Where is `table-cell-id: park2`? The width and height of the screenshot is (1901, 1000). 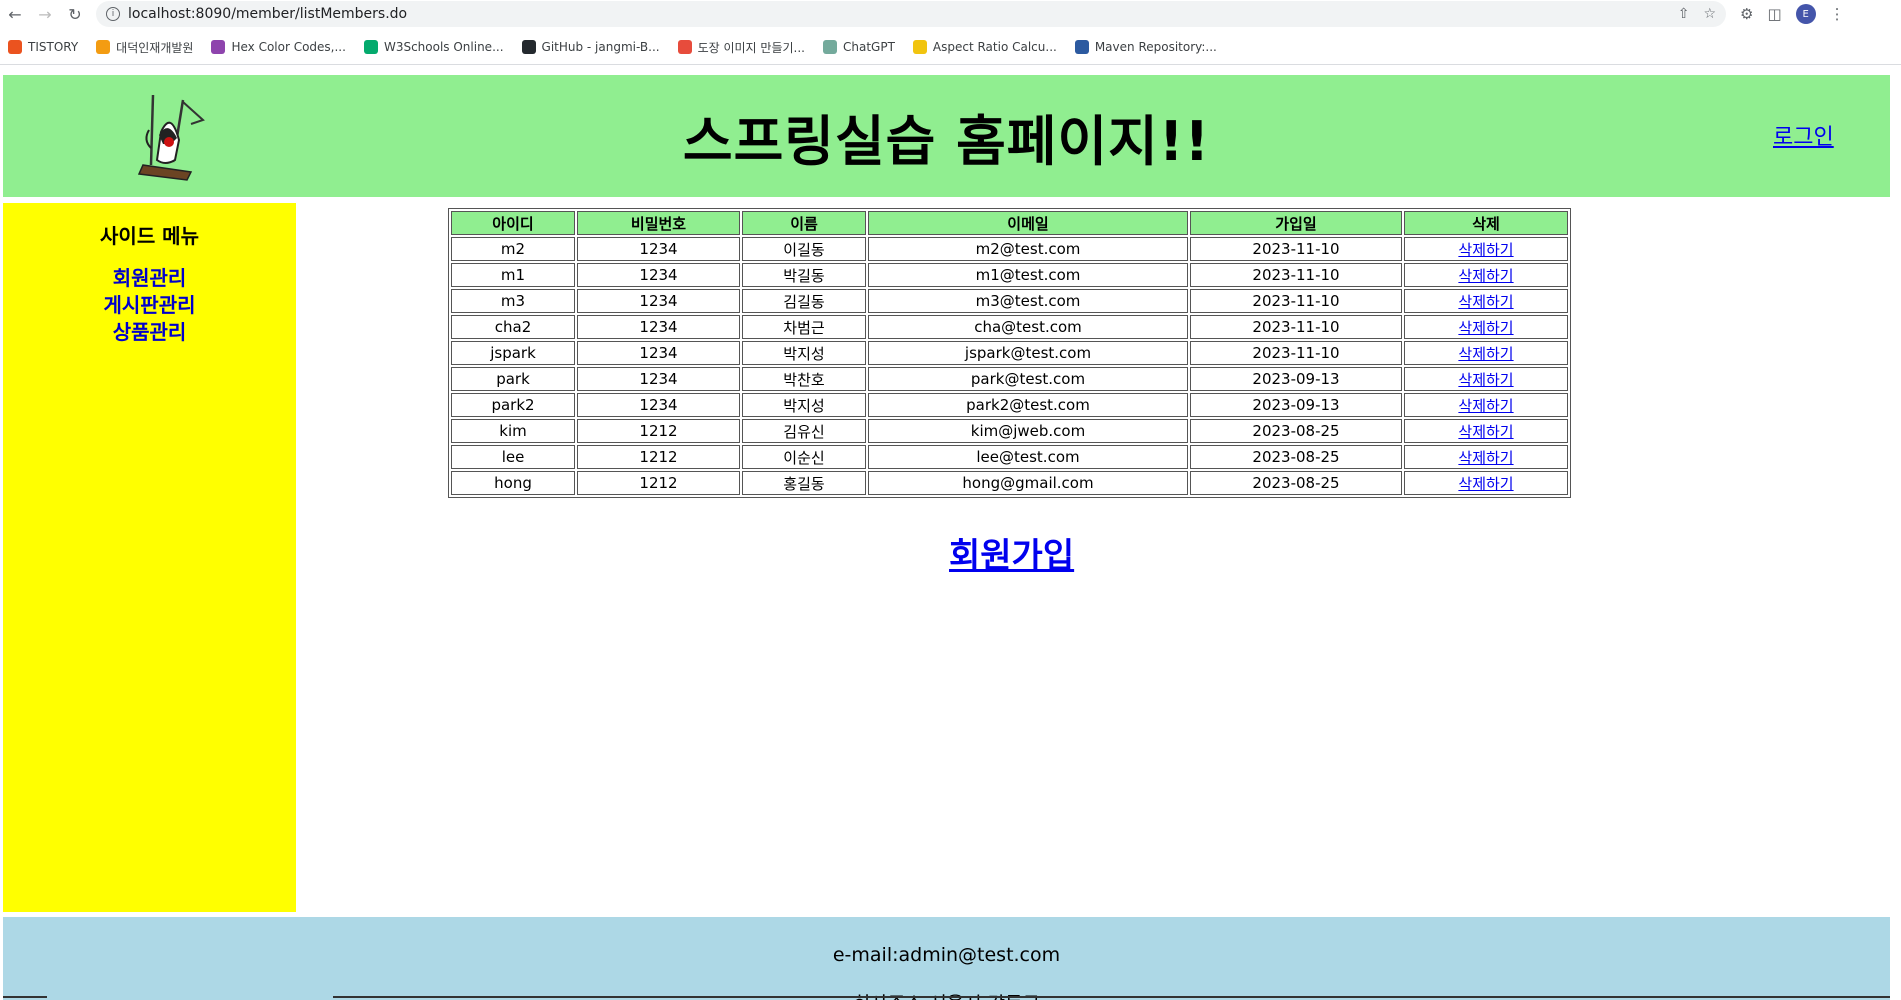
table-cell-id: park2 is located at coordinates (513, 405).